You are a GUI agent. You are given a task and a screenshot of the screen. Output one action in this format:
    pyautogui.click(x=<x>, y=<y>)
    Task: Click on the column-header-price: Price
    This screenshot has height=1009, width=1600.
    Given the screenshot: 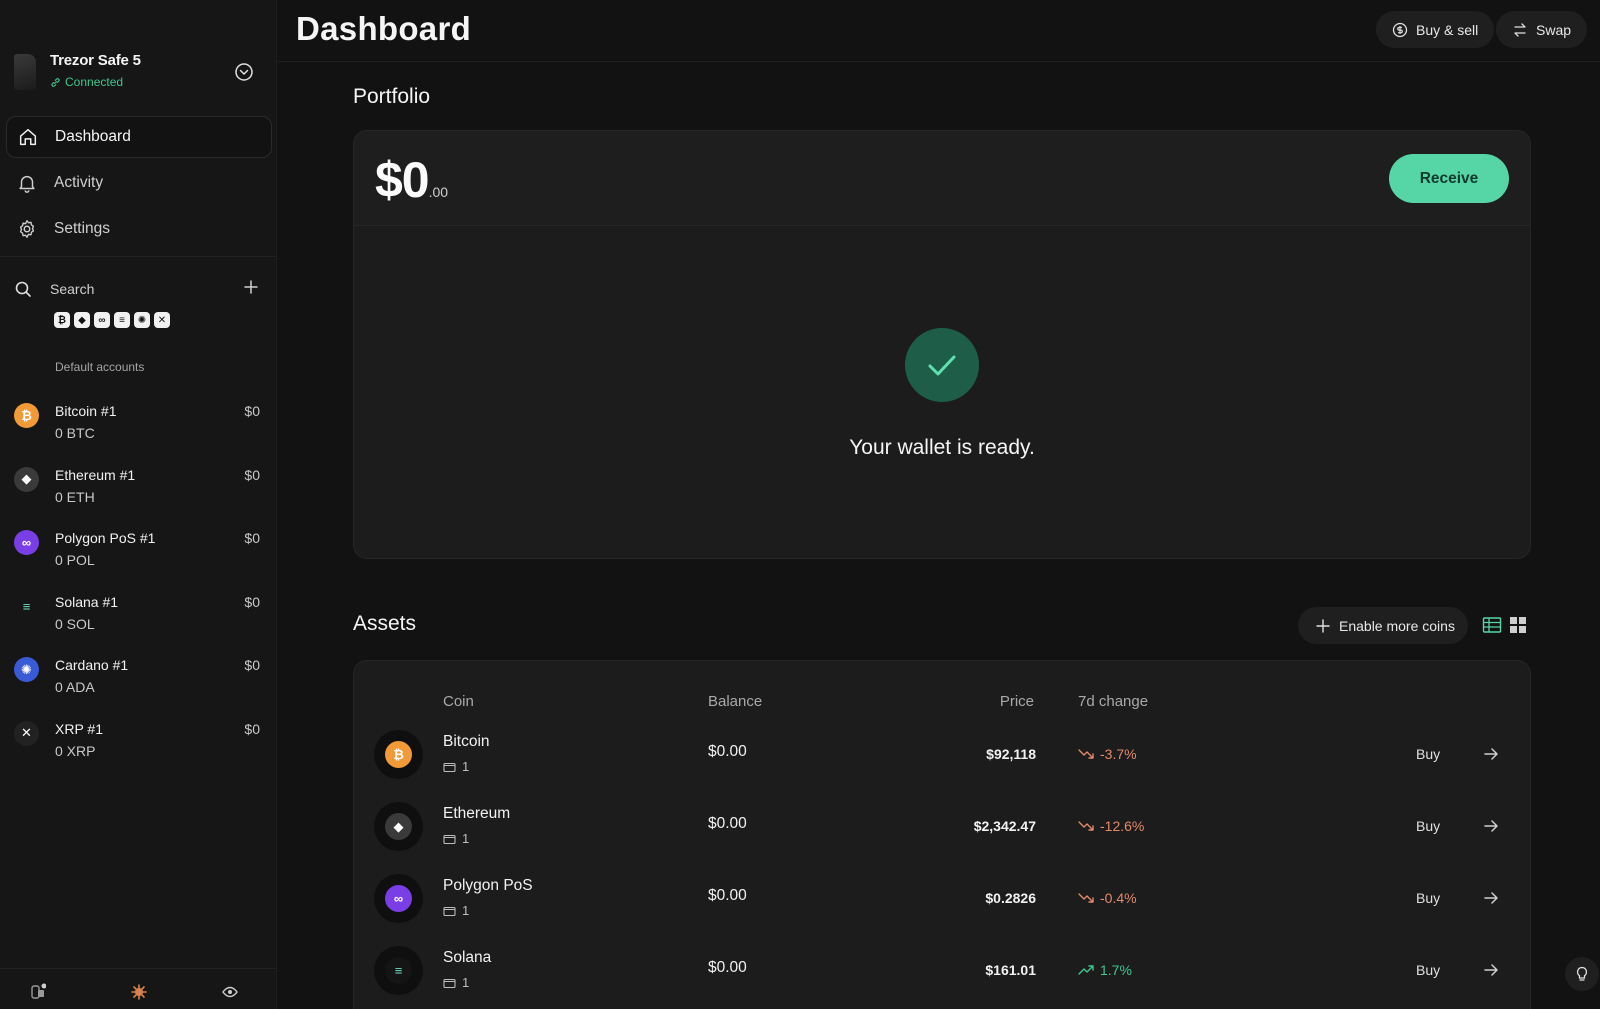 What is the action you would take?
    pyautogui.click(x=1017, y=701)
    